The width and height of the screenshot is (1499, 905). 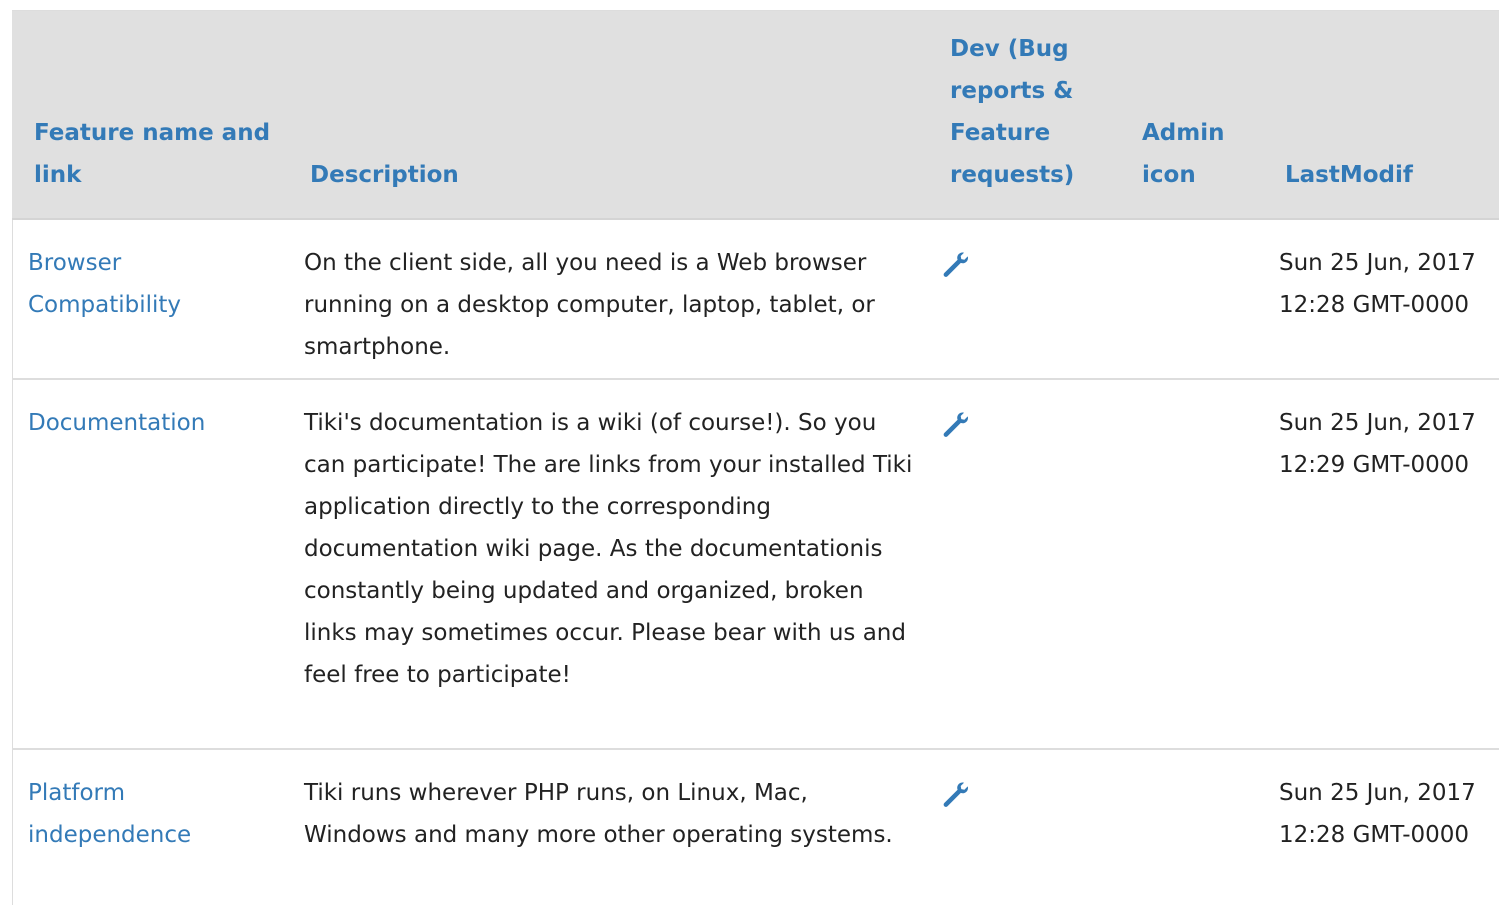 I want to click on feature-name-cell: Browser Compatibility, so click(x=150, y=299).